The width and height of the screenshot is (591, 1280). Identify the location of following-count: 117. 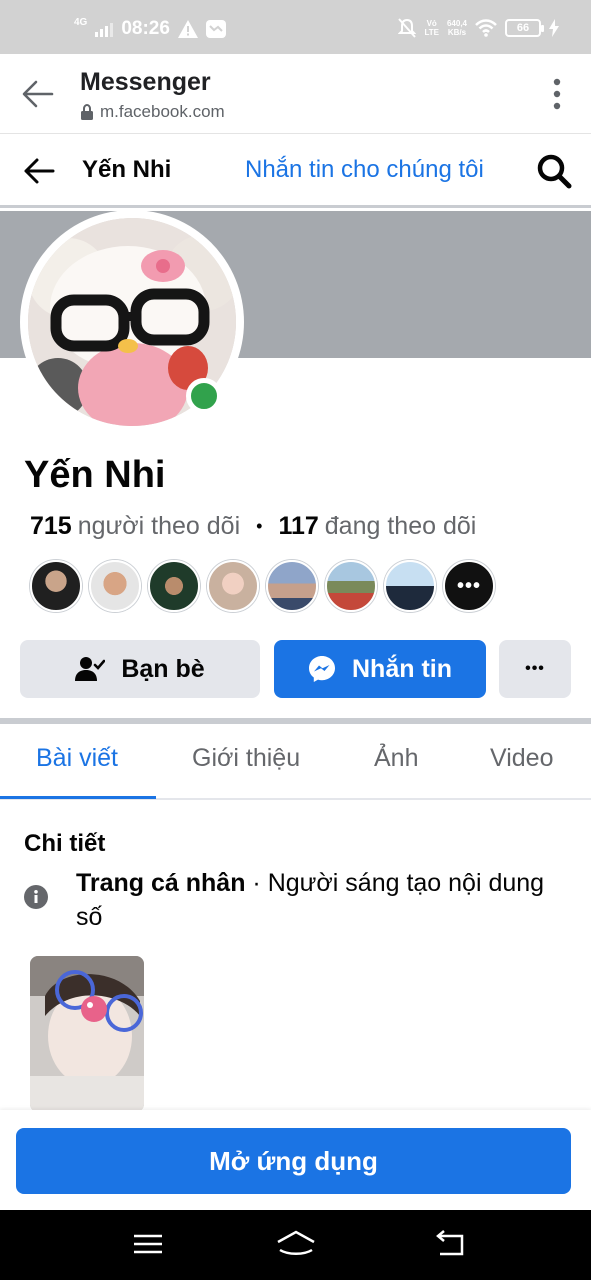
(298, 526).